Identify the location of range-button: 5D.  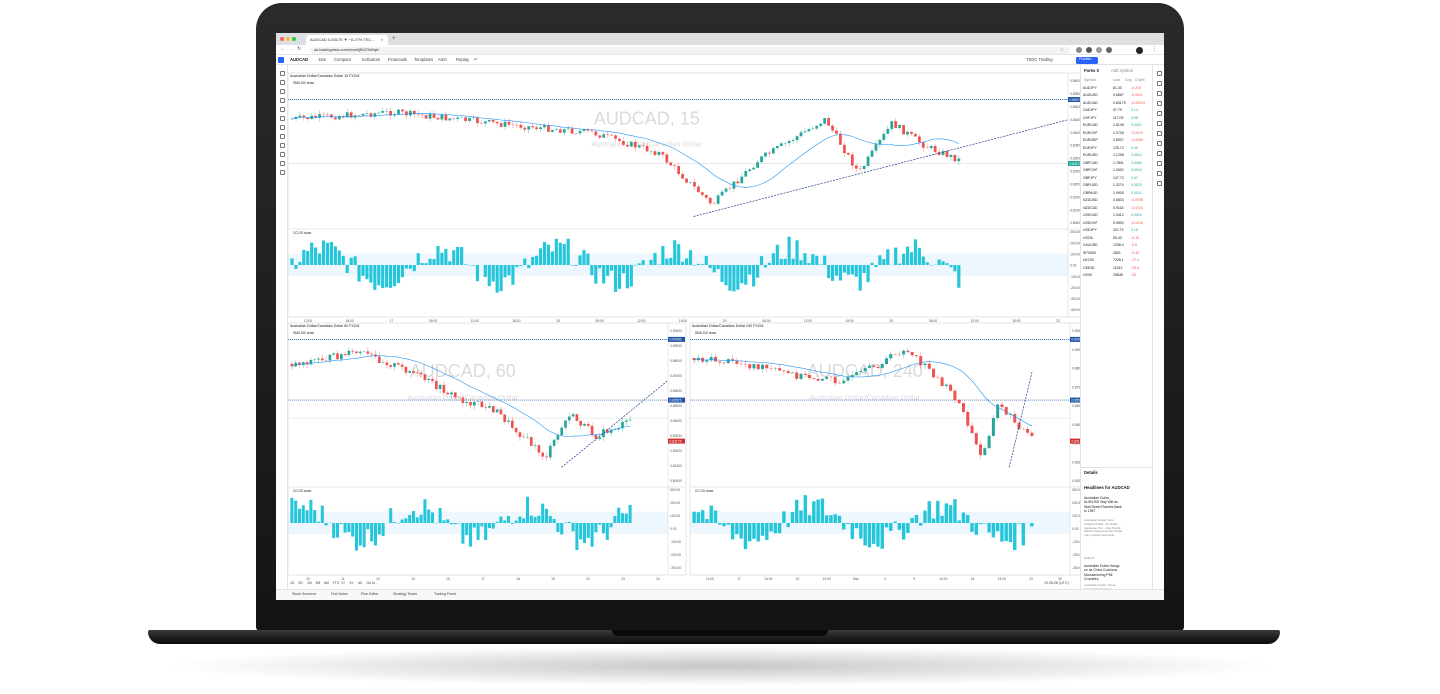
(301, 583).